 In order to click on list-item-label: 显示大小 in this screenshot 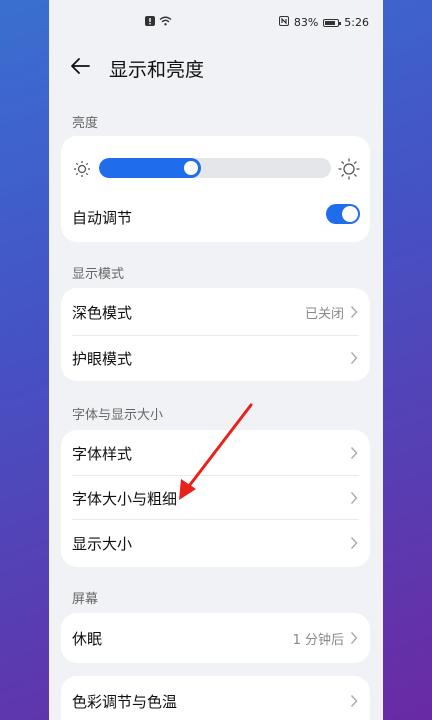, I will do `click(102, 543)`.